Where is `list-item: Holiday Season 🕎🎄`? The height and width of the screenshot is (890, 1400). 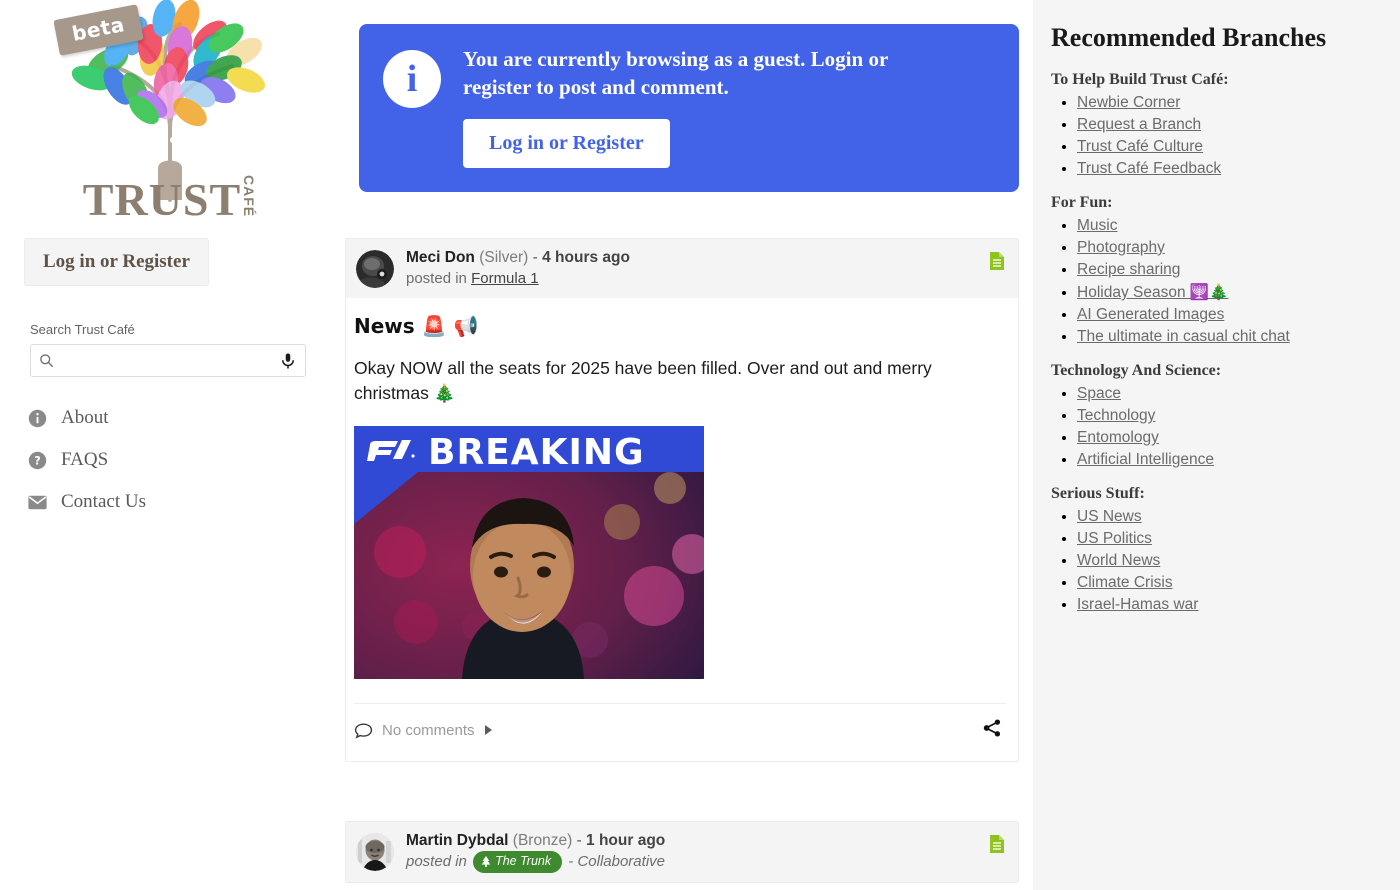
list-item: Holiday Season 🕎🎄 is located at coordinates (1227, 292).